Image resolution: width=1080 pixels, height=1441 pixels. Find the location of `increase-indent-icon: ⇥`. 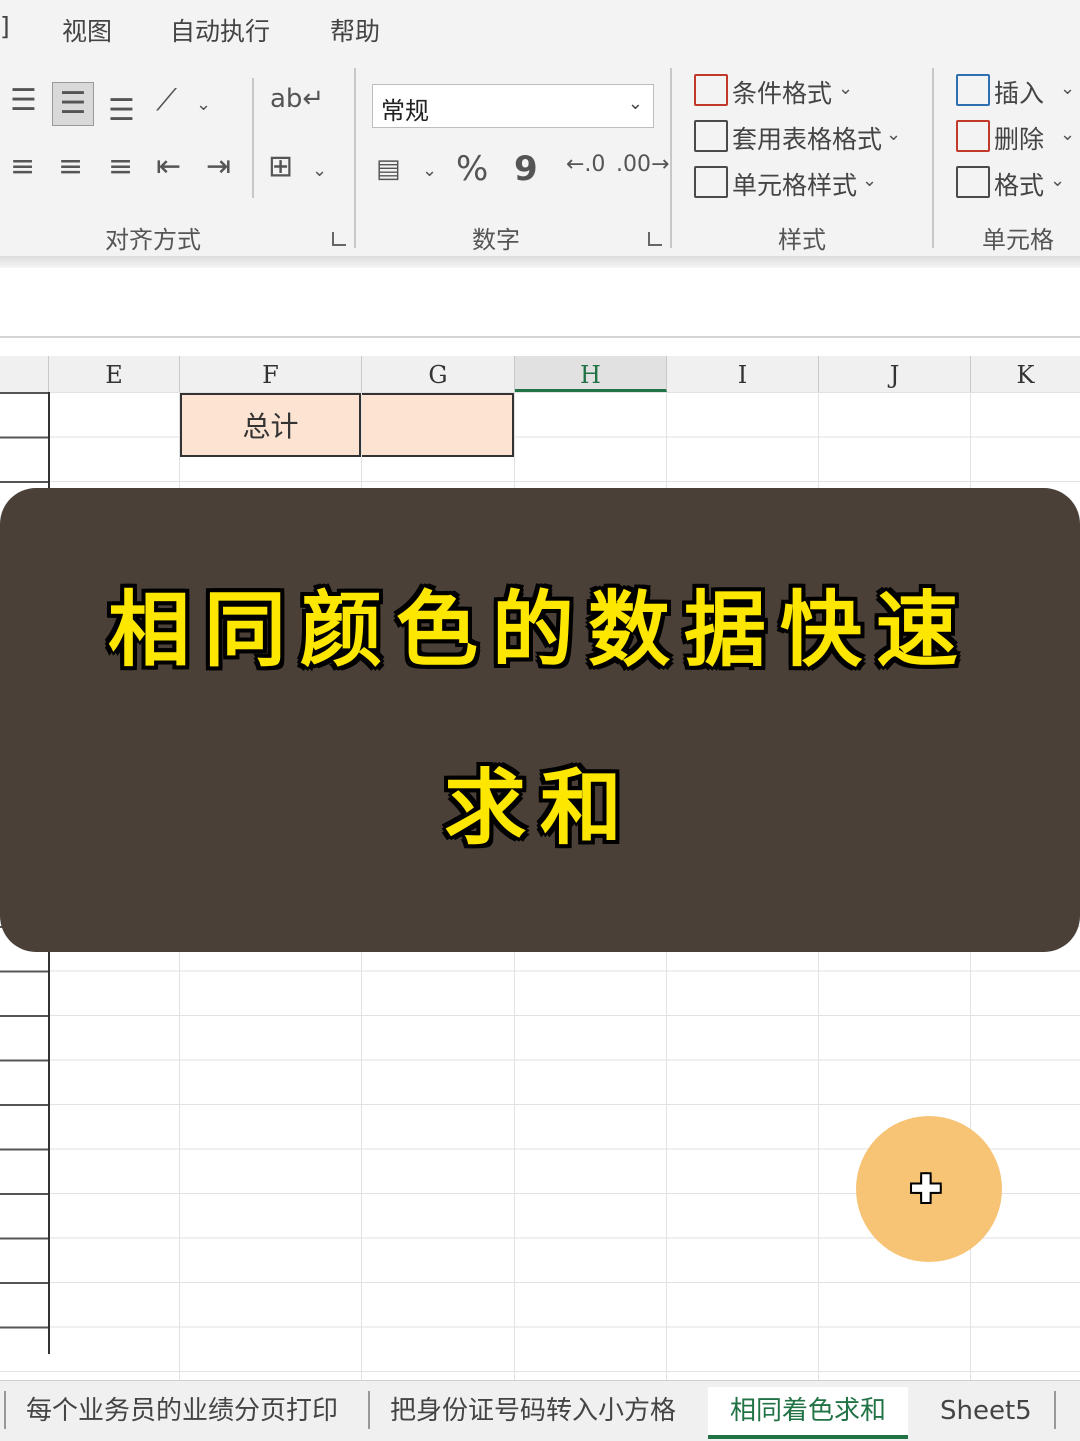

increase-indent-icon: ⇥ is located at coordinates (218, 167).